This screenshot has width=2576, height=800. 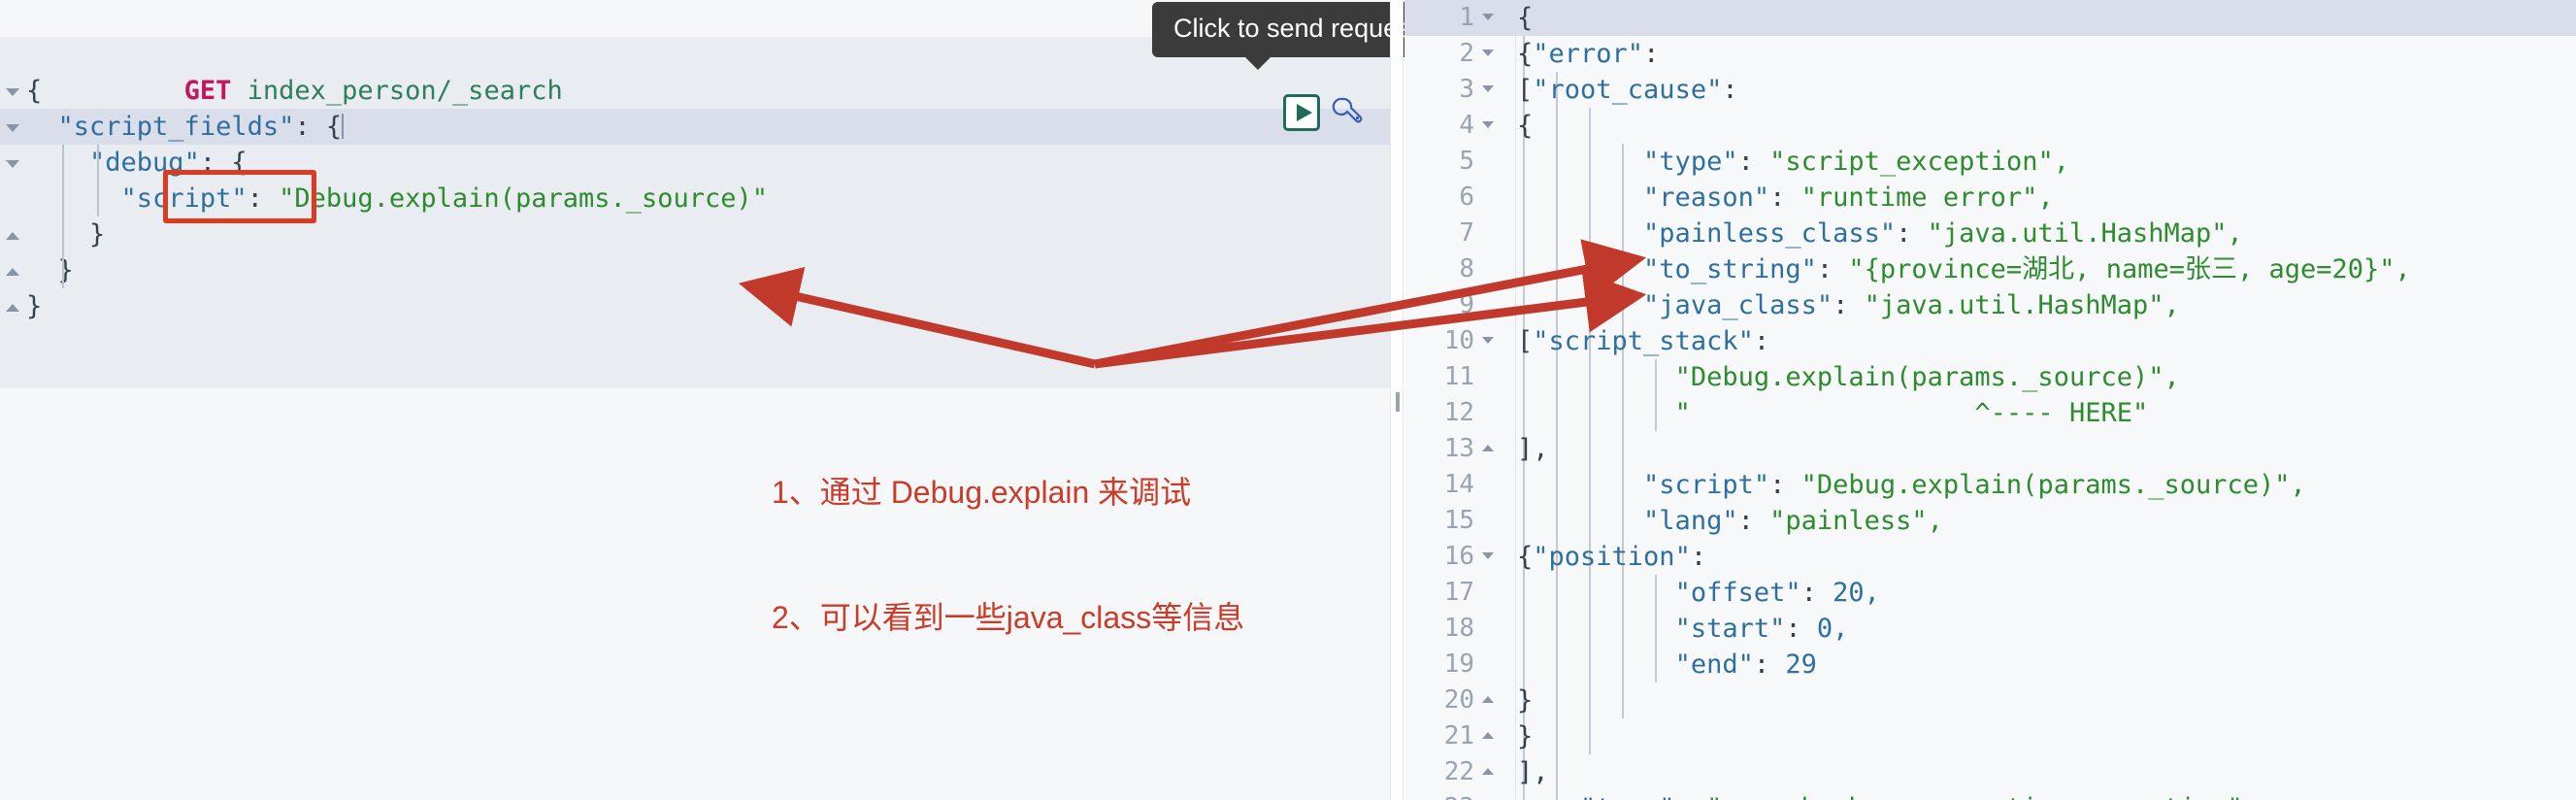 I want to click on request-row-5-text: }, so click(x=66, y=234).